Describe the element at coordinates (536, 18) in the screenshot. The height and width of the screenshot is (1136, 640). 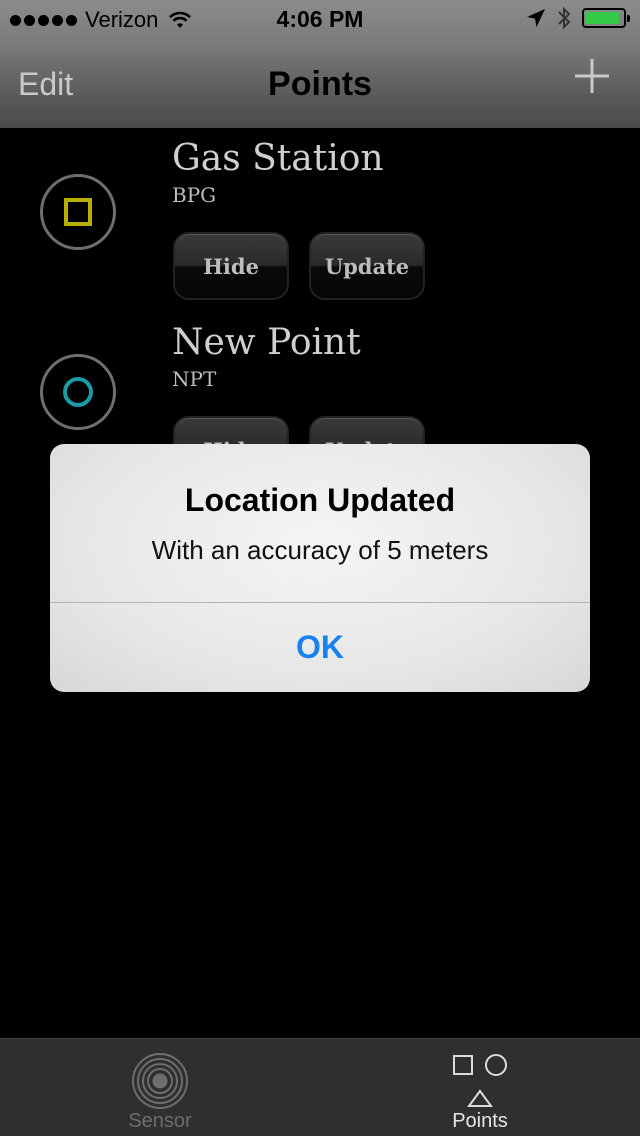
I see `location-arrow-icon` at that location.